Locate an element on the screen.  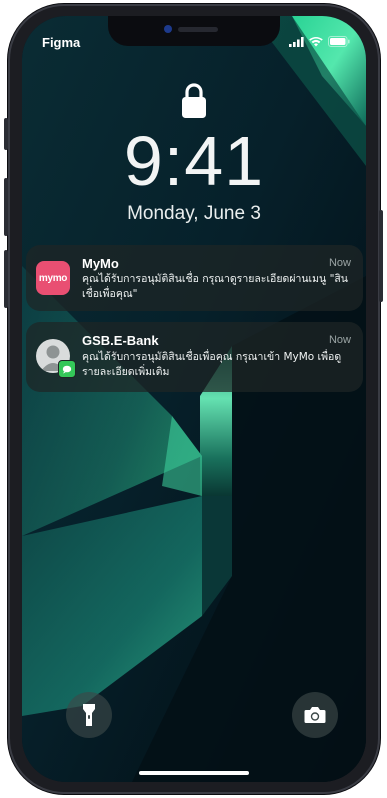
battery-icon is located at coordinates (339, 41).